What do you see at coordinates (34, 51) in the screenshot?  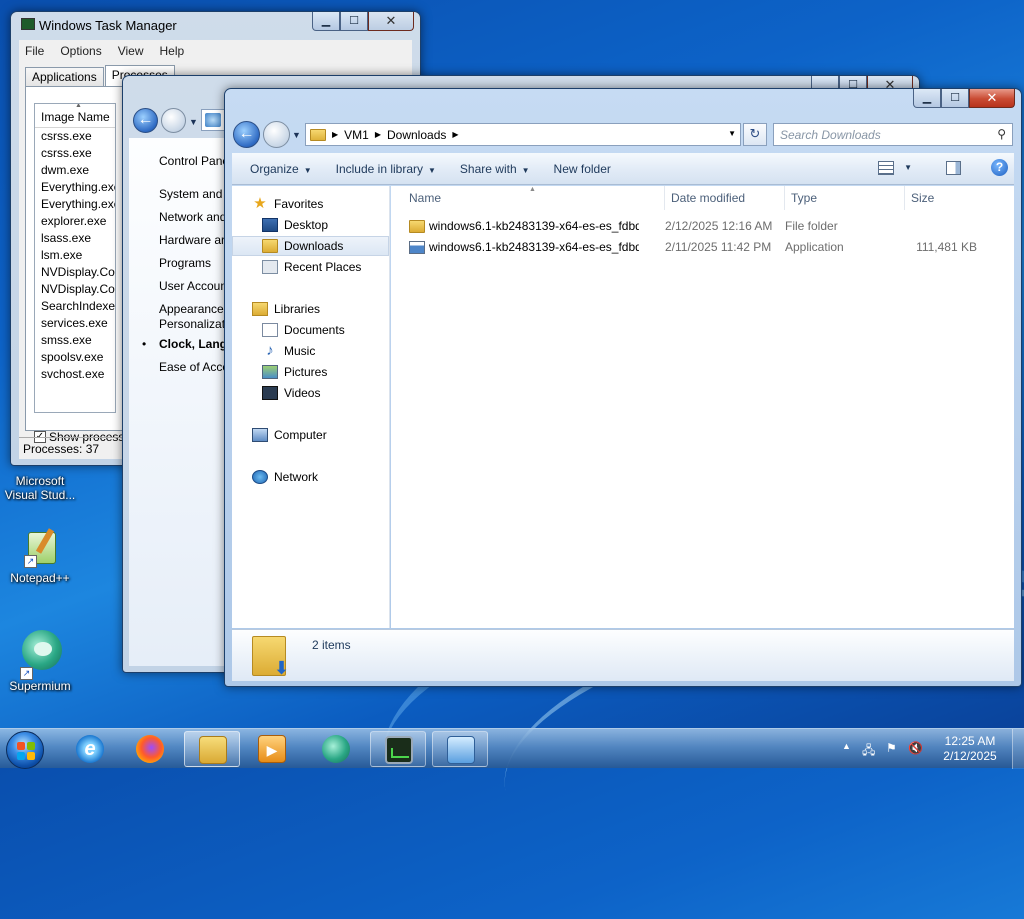 I see `menu-file: File` at bounding box center [34, 51].